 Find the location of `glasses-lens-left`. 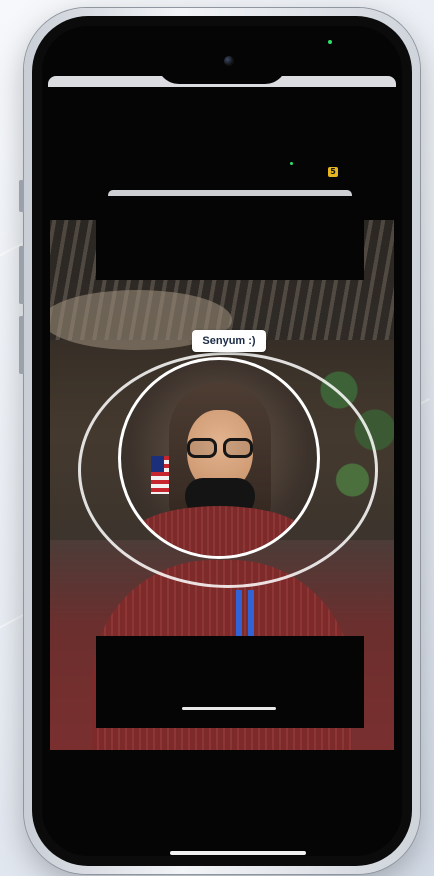

glasses-lens-left is located at coordinates (202, 448).